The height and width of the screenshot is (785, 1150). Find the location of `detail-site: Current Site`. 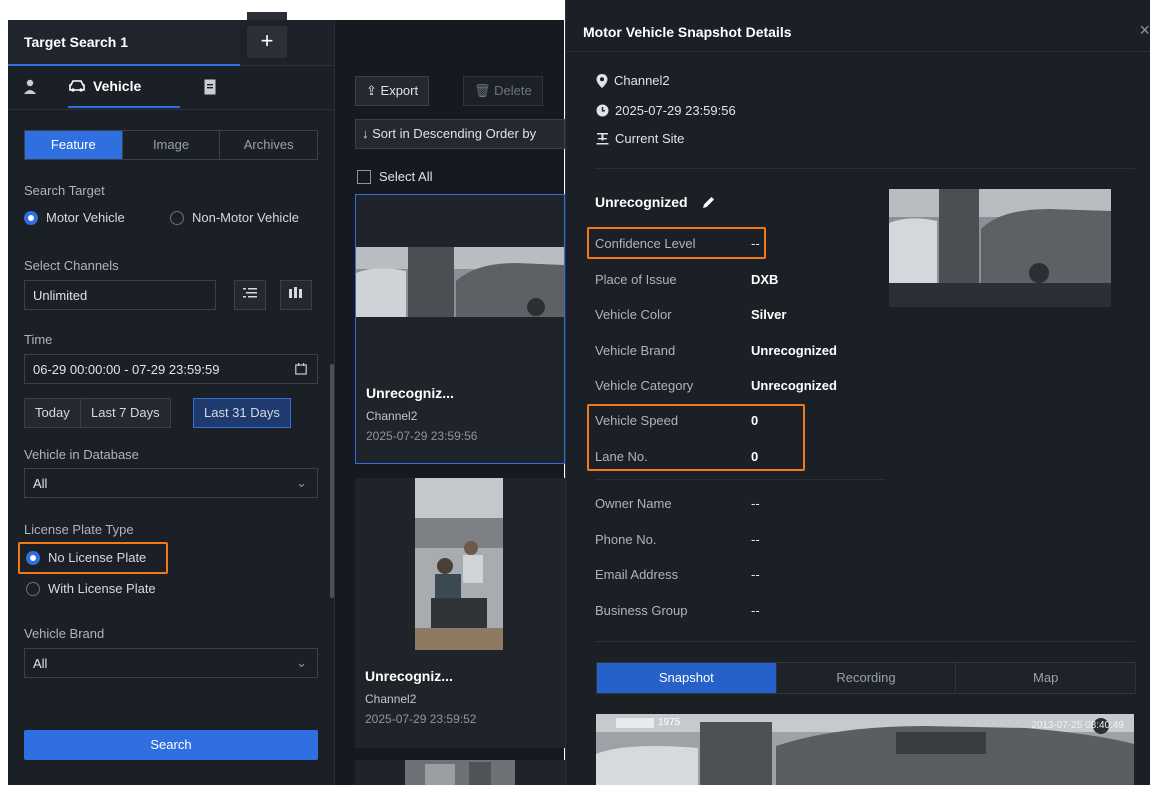

detail-site: Current Site is located at coordinates (640, 138).